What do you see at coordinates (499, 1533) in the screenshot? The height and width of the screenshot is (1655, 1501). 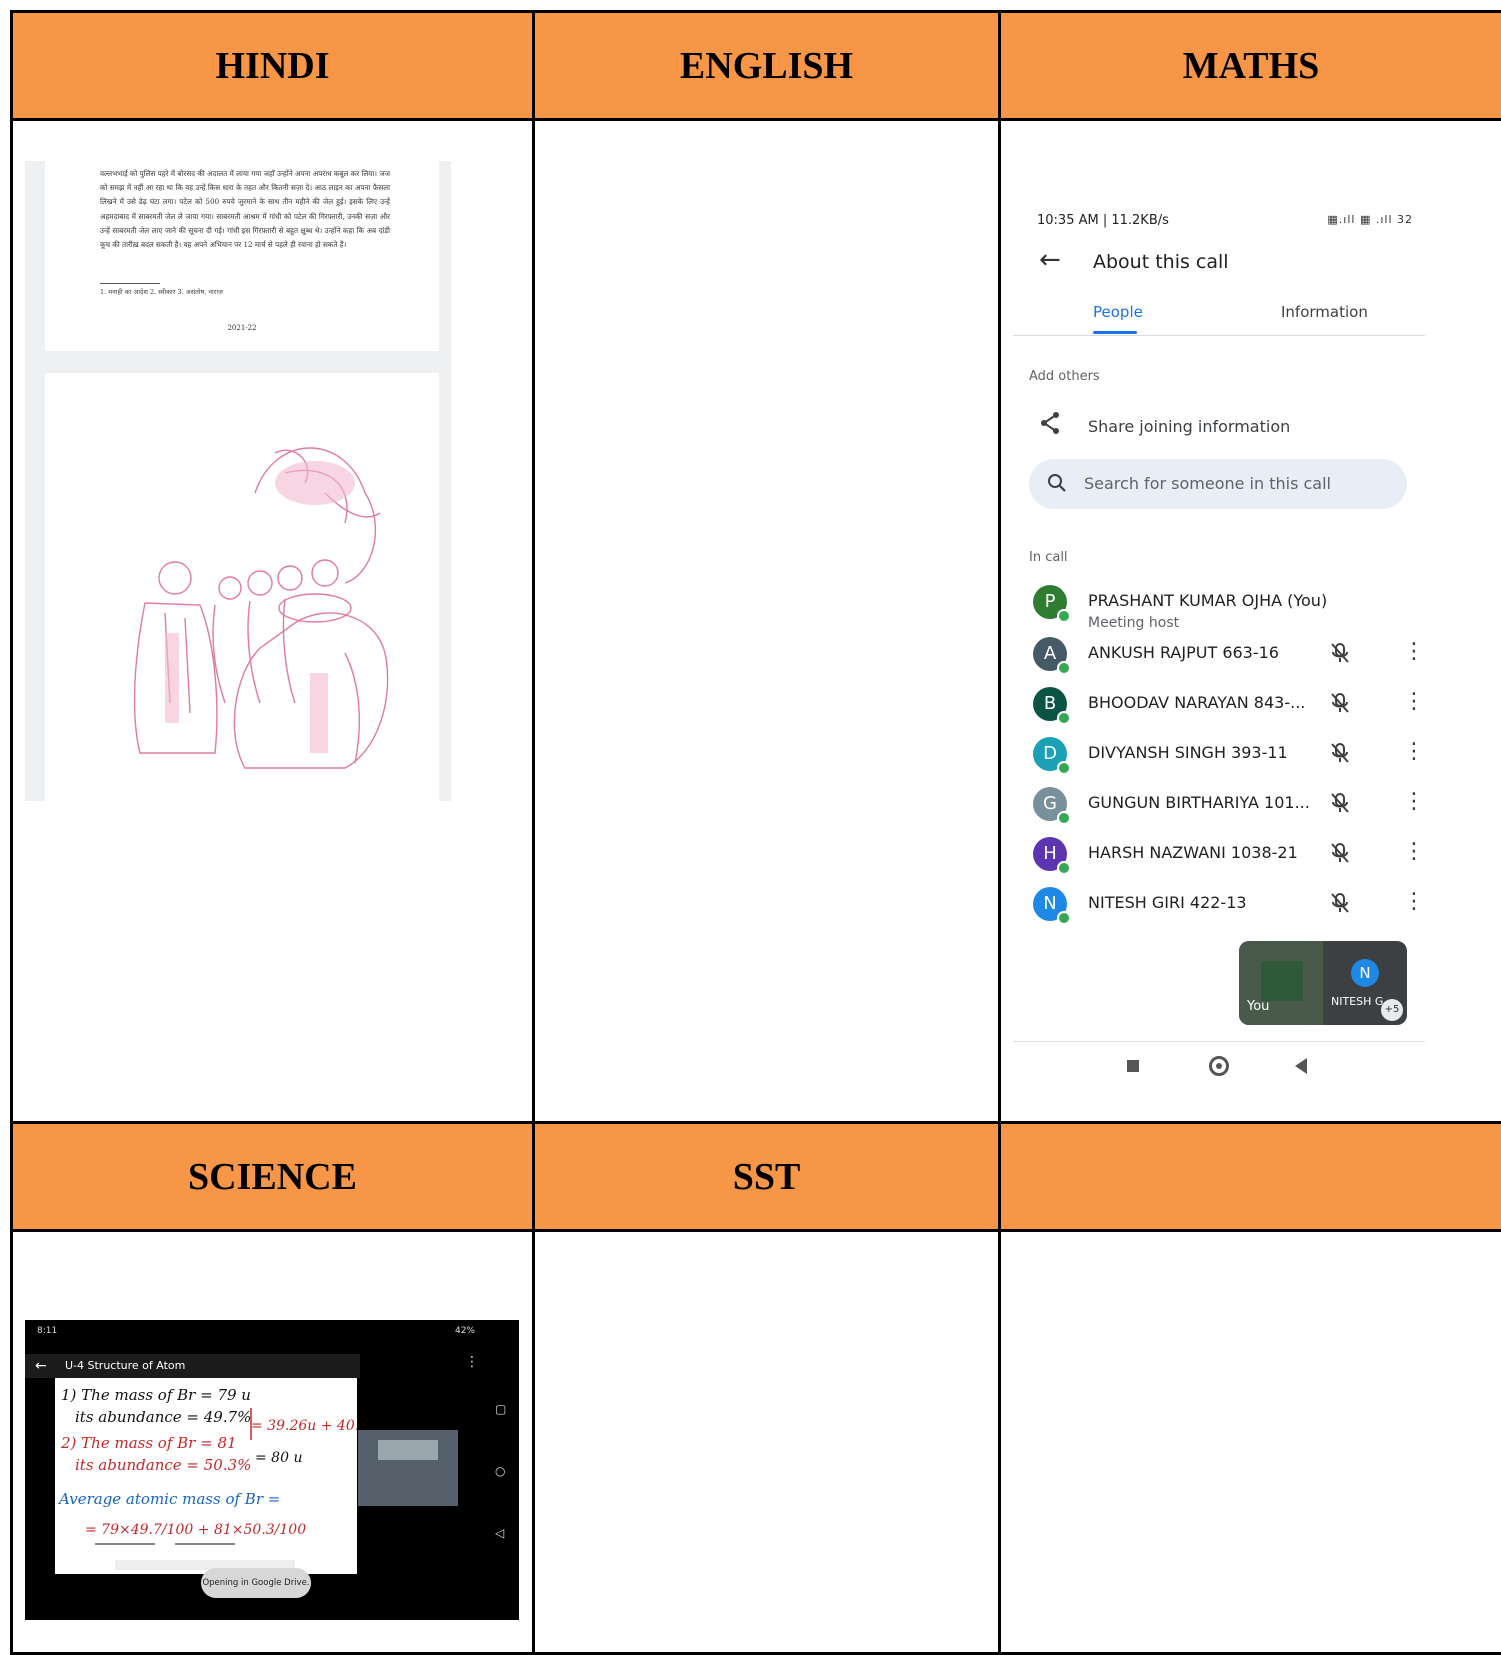 I see `triangle-nav-icon: ◁` at bounding box center [499, 1533].